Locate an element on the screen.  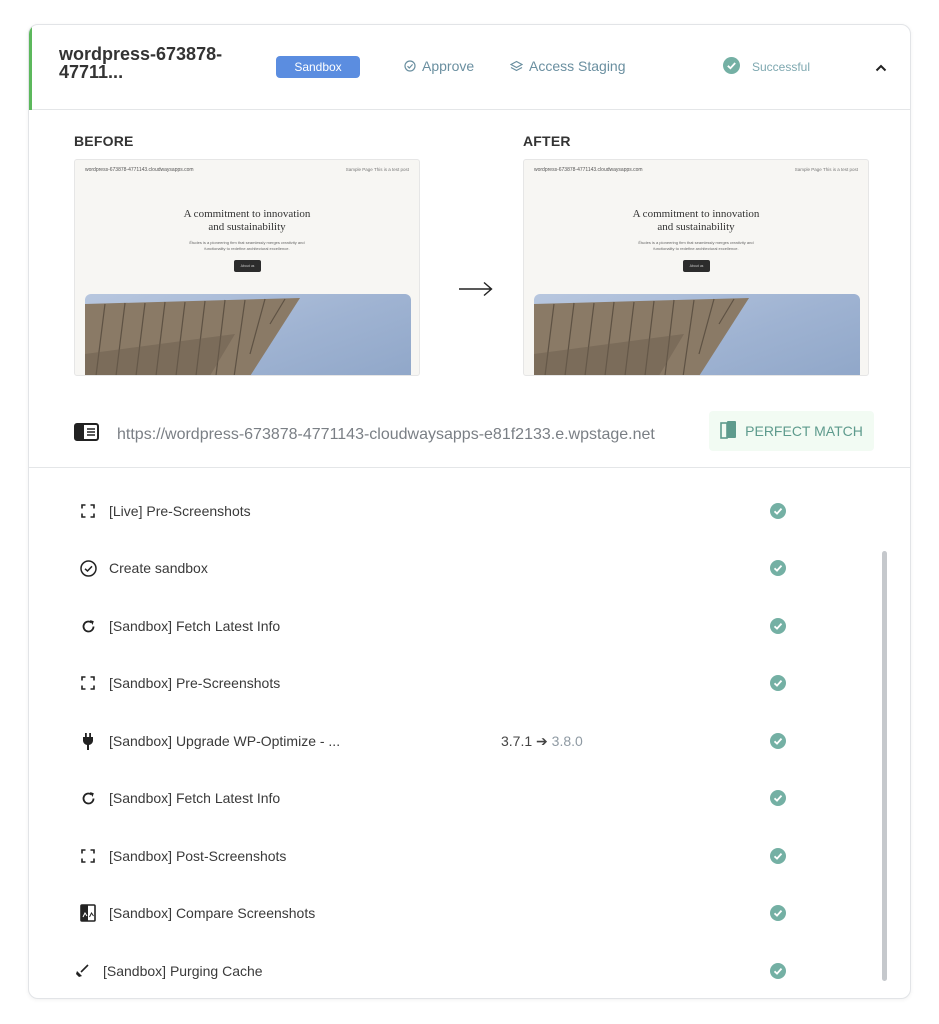
version-from: 3.7.1 is located at coordinates (517, 741).